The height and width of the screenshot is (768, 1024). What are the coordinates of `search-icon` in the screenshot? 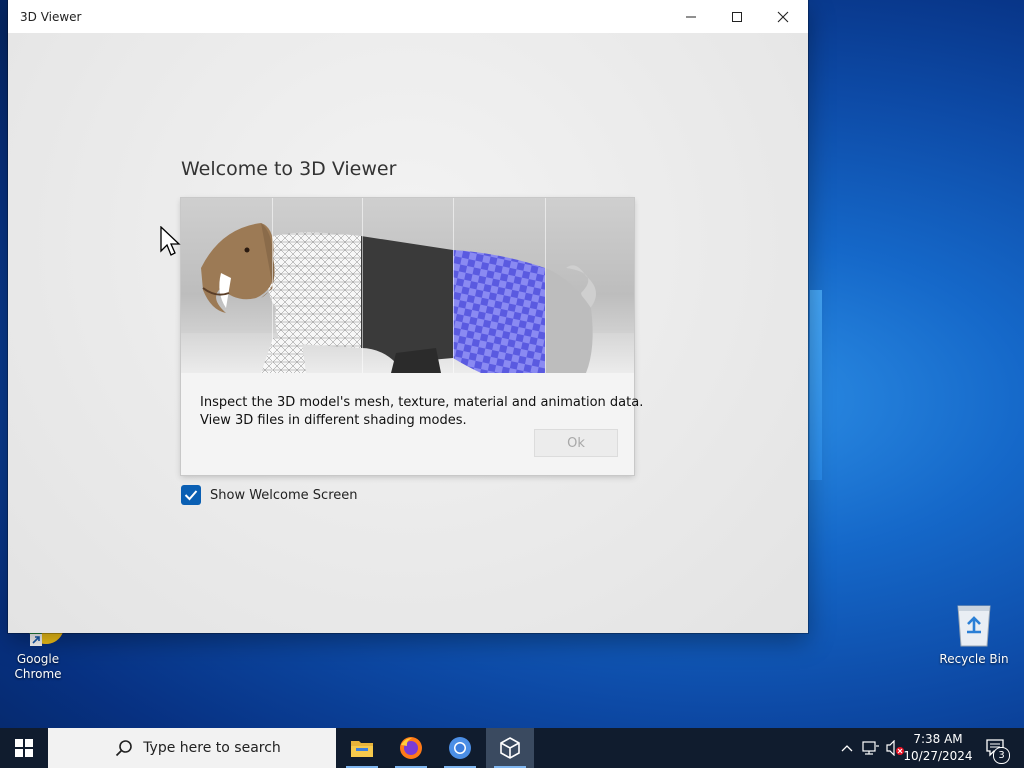 It's located at (124, 748).